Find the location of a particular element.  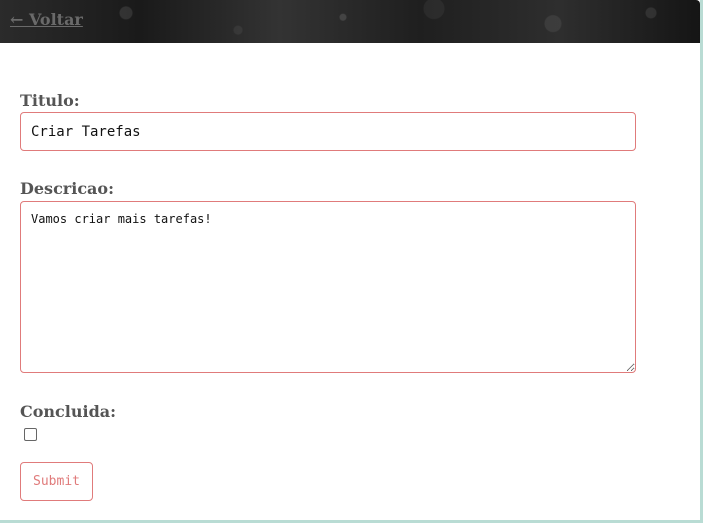

descricao-label: Descricao: is located at coordinates (67, 188).